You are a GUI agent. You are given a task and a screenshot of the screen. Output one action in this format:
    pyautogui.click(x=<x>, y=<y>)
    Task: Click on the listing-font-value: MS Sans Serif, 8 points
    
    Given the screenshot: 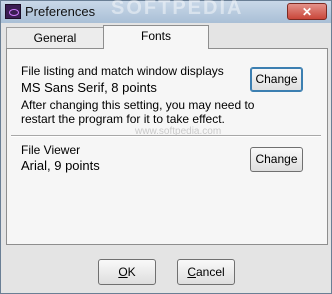 What is the action you would take?
    pyautogui.click(x=89, y=87)
    